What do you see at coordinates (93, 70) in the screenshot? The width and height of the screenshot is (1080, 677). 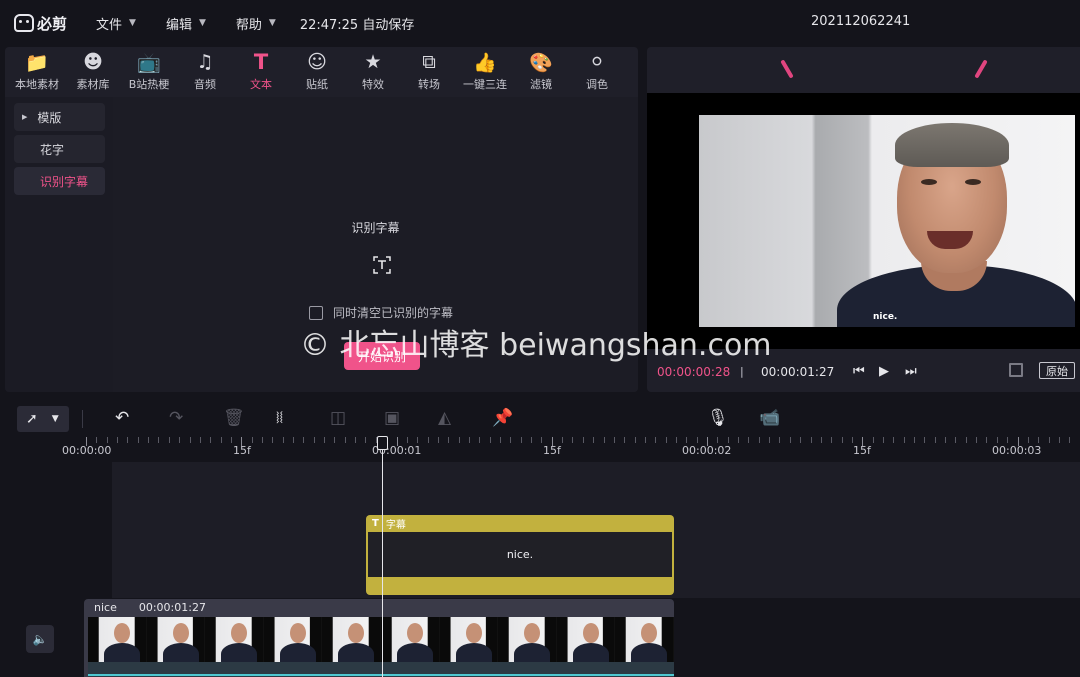 I see `tab-material-library: ☻ 素材库` at bounding box center [93, 70].